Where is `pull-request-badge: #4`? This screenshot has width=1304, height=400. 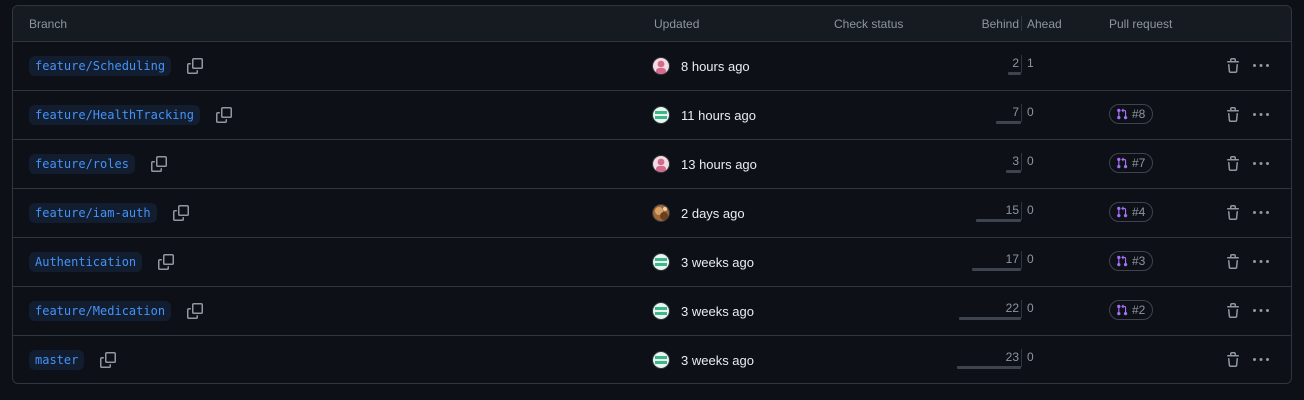
pull-request-badge: #4 is located at coordinates (1131, 212).